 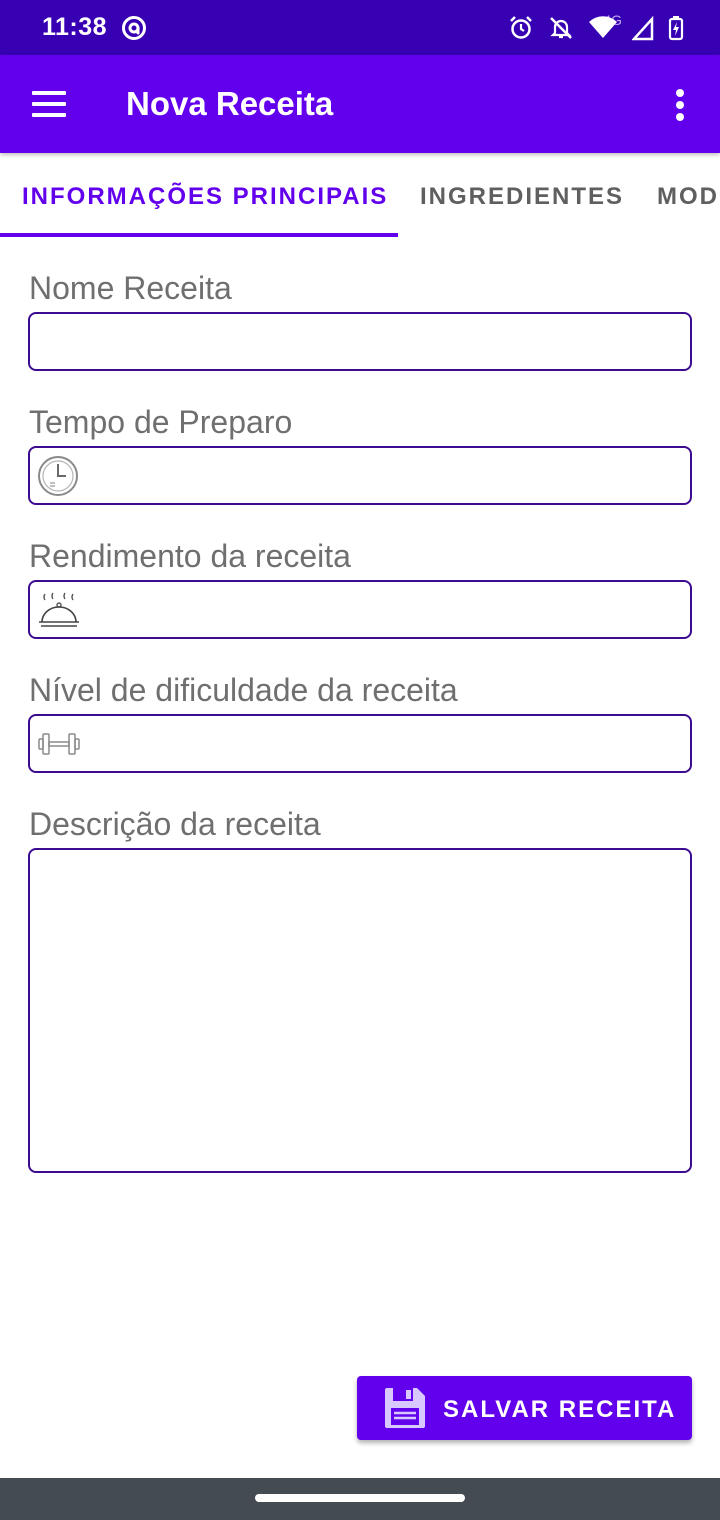 I want to click on wifi-icon, so click(x=603, y=27).